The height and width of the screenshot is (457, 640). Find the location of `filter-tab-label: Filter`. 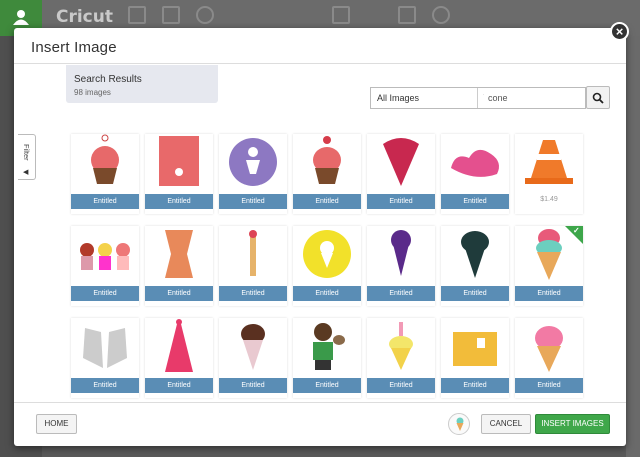

filter-tab-label: Filter is located at coordinates (26, 152).